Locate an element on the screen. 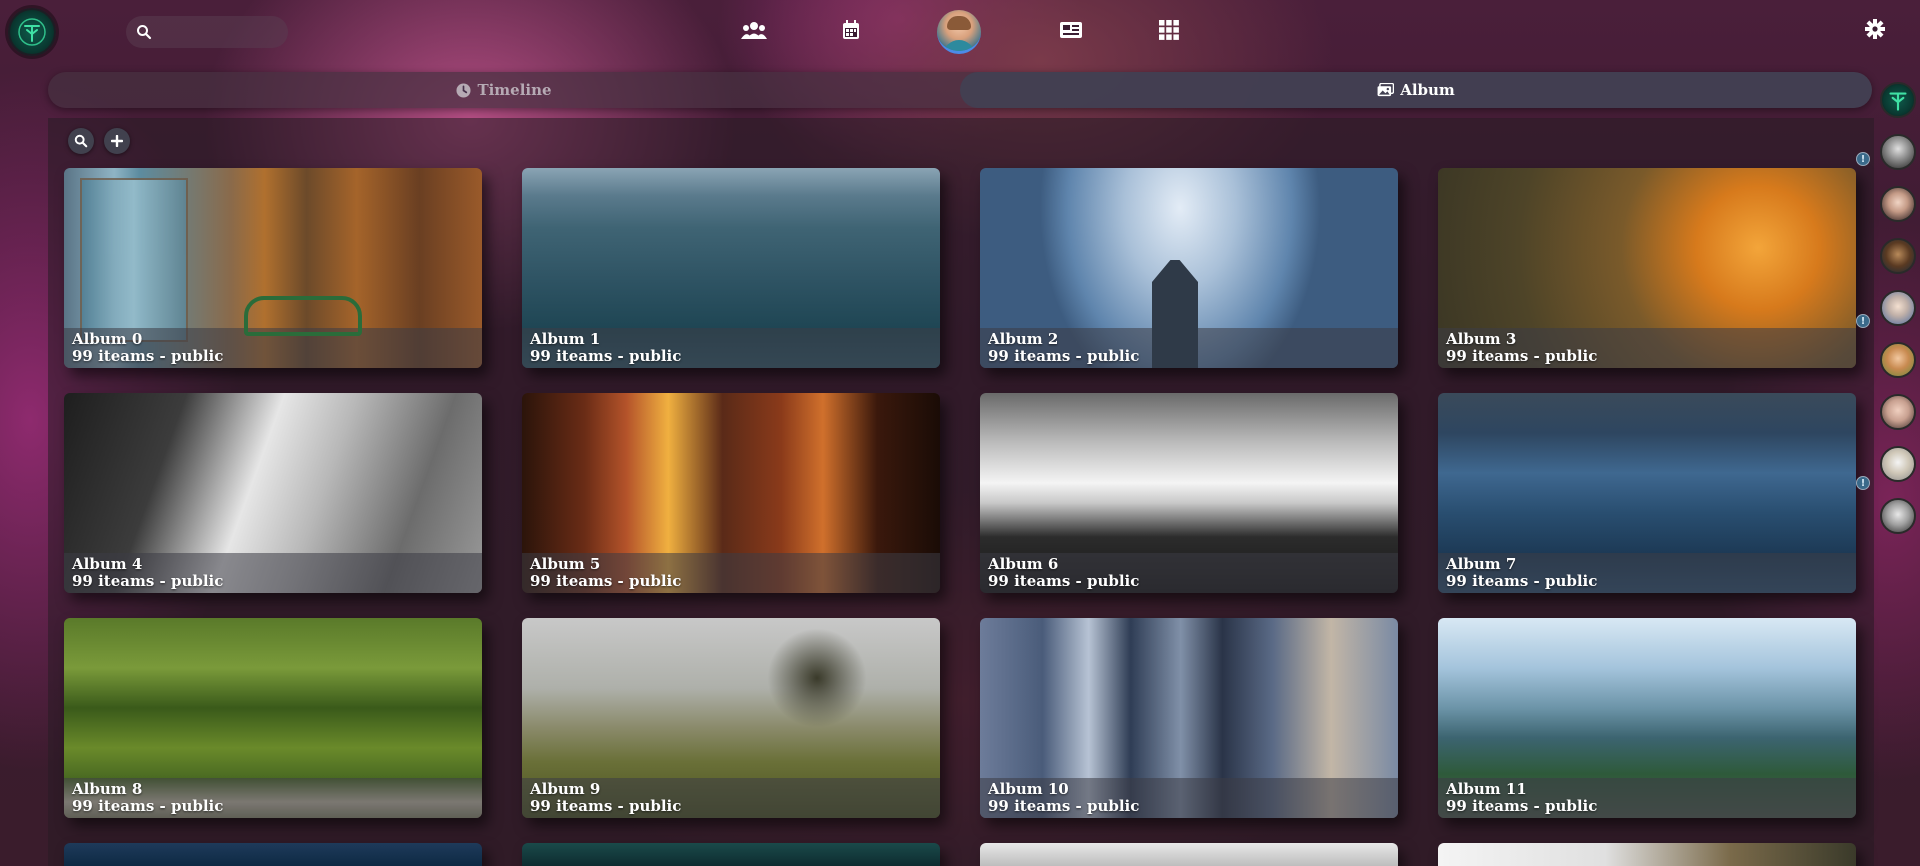  album-caption: Album 9 99 iteams - public is located at coordinates (731, 798).